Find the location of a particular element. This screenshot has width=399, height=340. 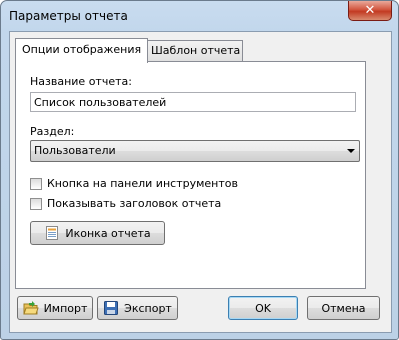

ok-button: OK is located at coordinates (263, 308).